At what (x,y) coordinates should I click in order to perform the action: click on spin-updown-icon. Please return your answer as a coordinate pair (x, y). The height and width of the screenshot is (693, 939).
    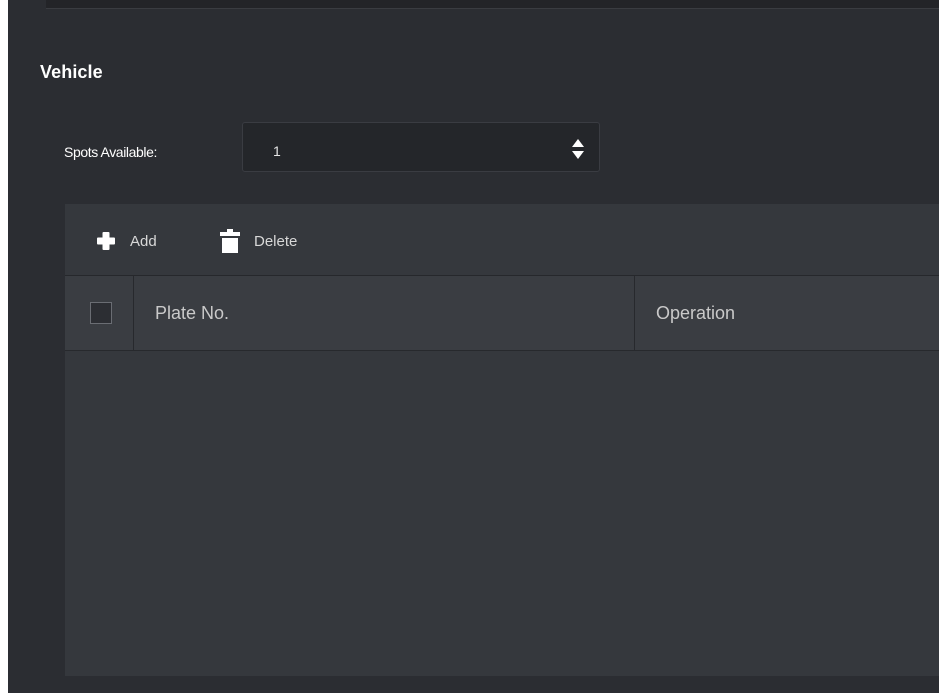
    Looking at the image, I should click on (578, 149).